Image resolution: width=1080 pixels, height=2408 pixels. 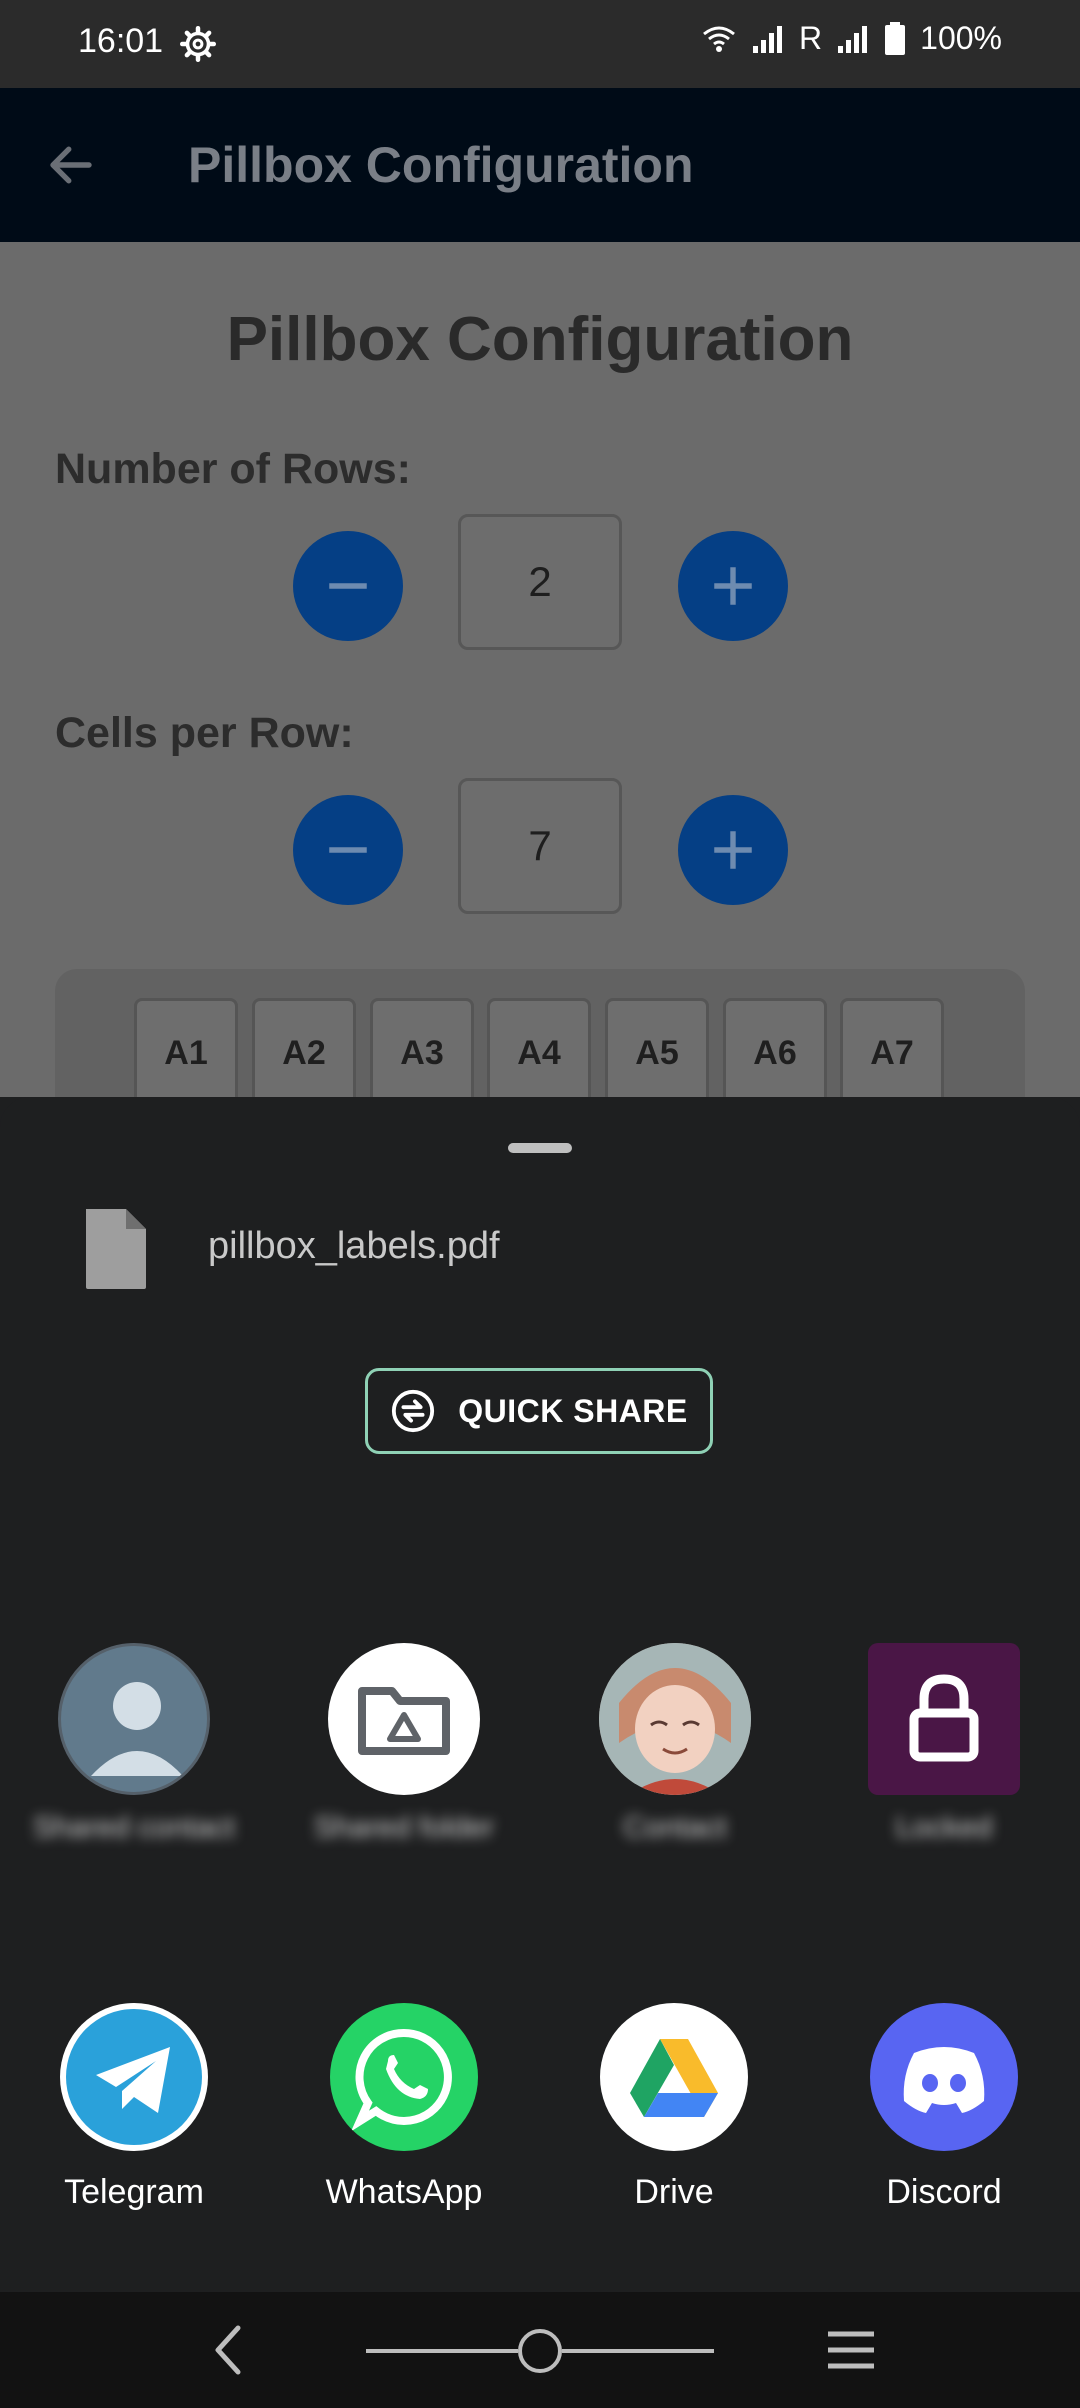 I want to click on system-nav-bar, so click(x=540, y=2350).